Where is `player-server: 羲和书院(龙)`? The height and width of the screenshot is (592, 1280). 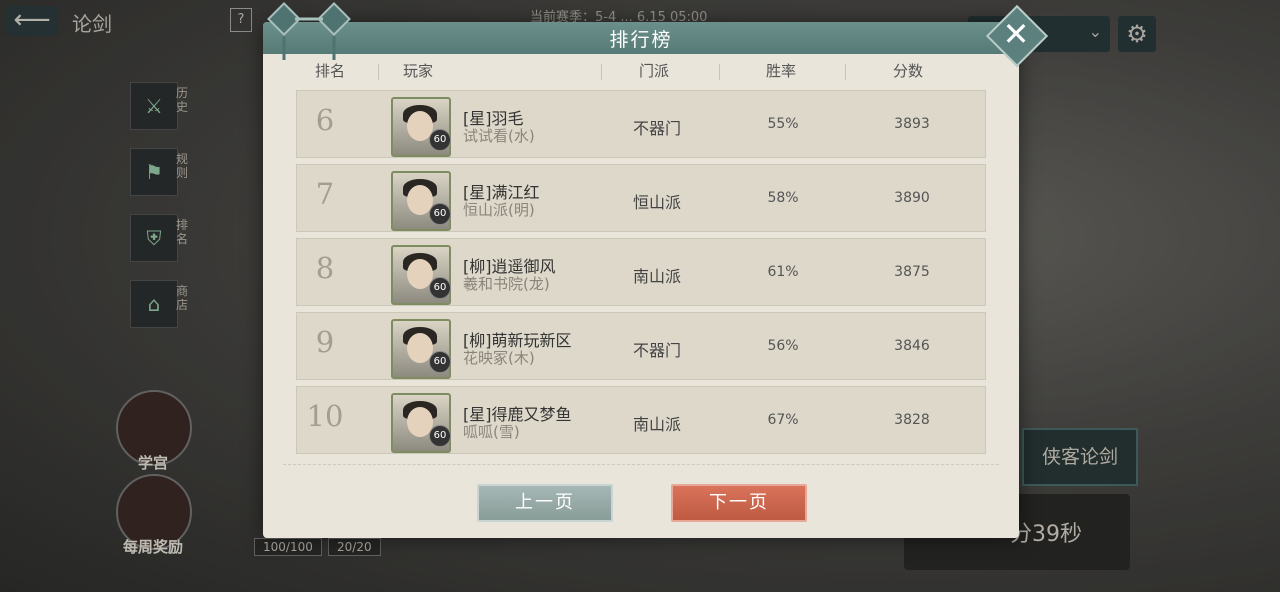 player-server: 羲和书院(龙) is located at coordinates (506, 284).